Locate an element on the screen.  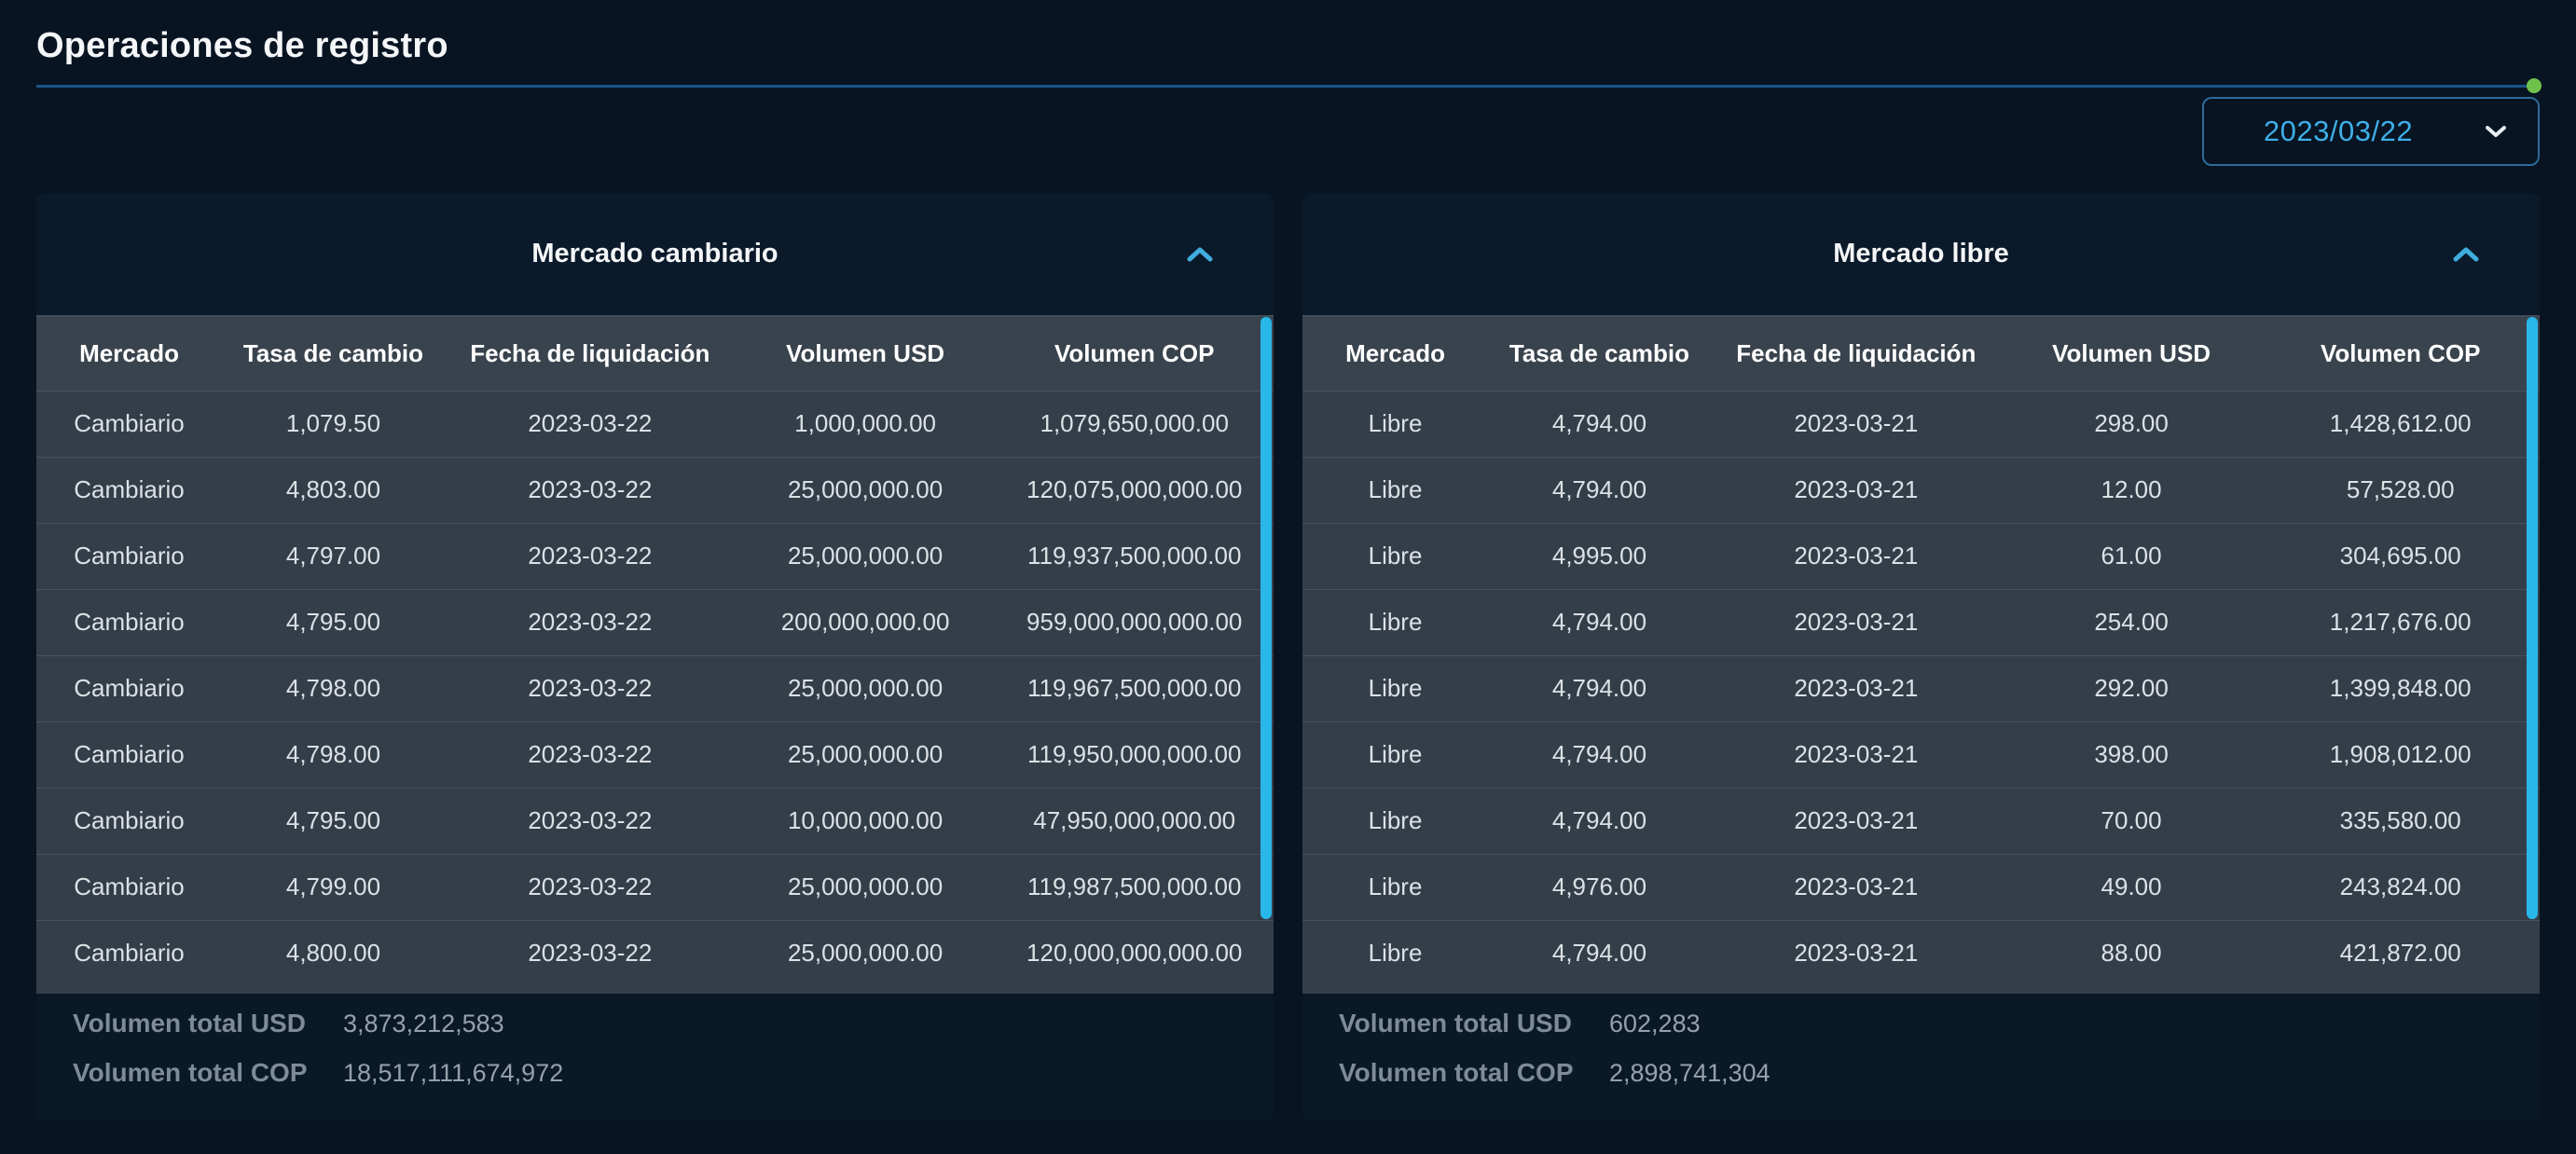
total-cop-value: 18,517,111,674,972 is located at coordinates (453, 1073).